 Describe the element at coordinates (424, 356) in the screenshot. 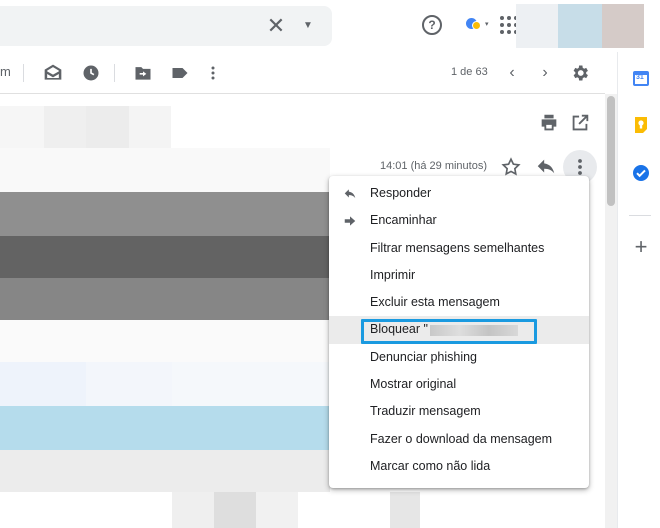

I see `menu-item-label: Denunciar phishing` at that location.